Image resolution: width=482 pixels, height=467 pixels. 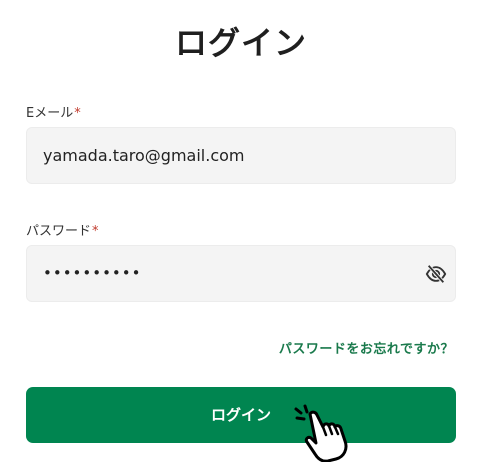 I want to click on forgot-password-link: パスワードをお忘れですか？, so click(x=366, y=347).